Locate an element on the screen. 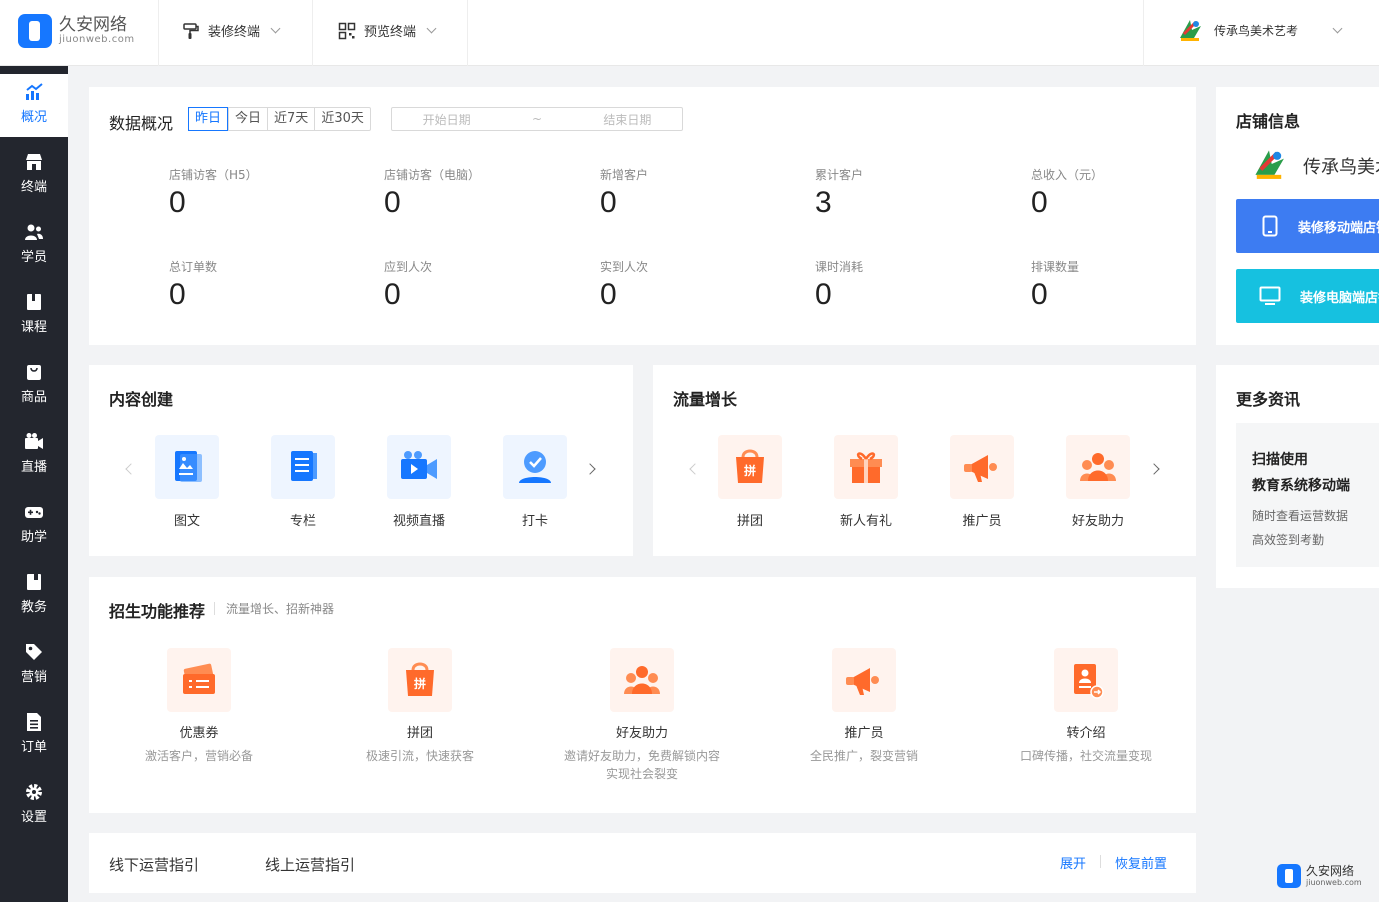 This screenshot has width=1379, height=902. decorate-terminal-label: 装修终端 is located at coordinates (234, 32).